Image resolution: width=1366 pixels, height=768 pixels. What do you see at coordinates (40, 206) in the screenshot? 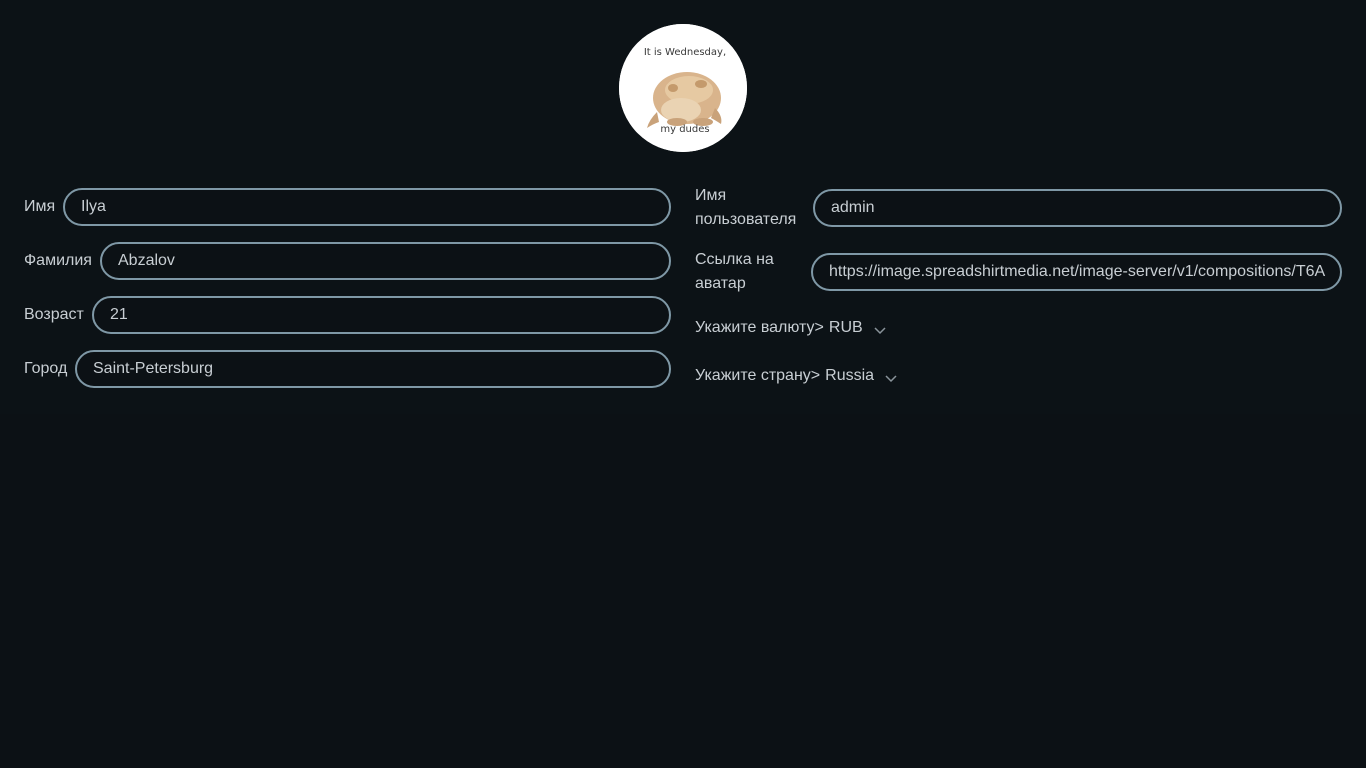
I see `first-name-label: Имя` at bounding box center [40, 206].